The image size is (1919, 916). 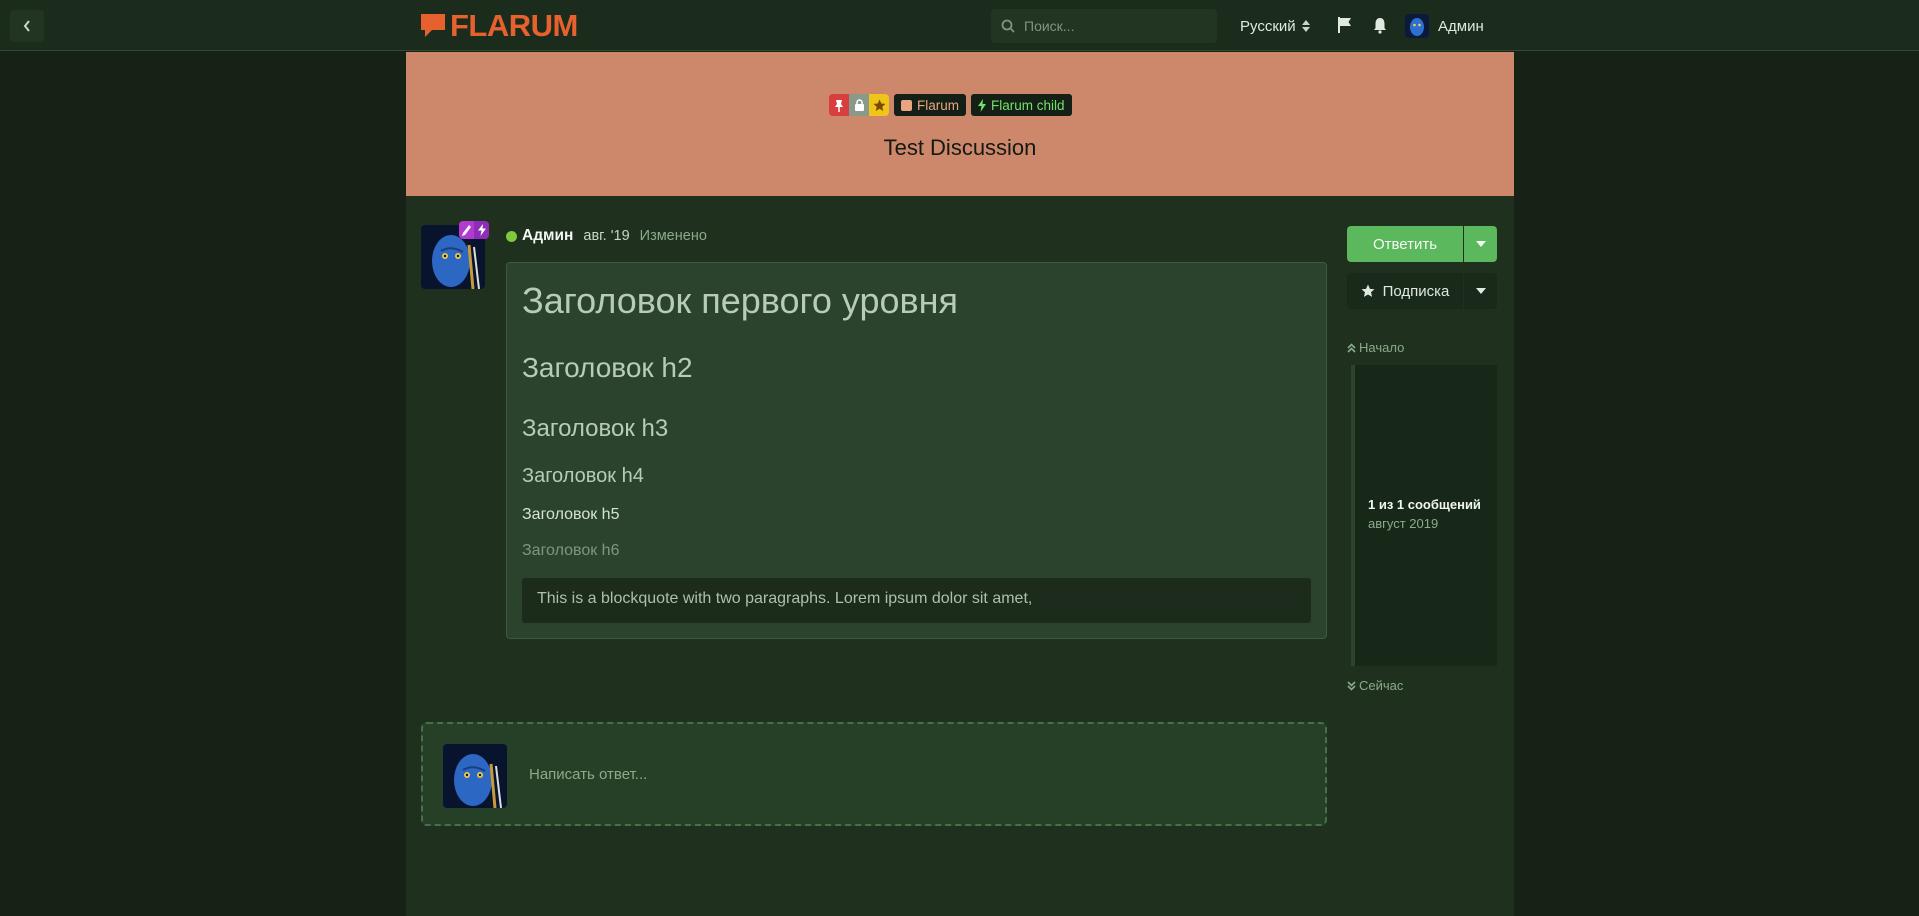 I want to click on post-header: Админ авг. '19 Изменено, so click(x=606, y=236).